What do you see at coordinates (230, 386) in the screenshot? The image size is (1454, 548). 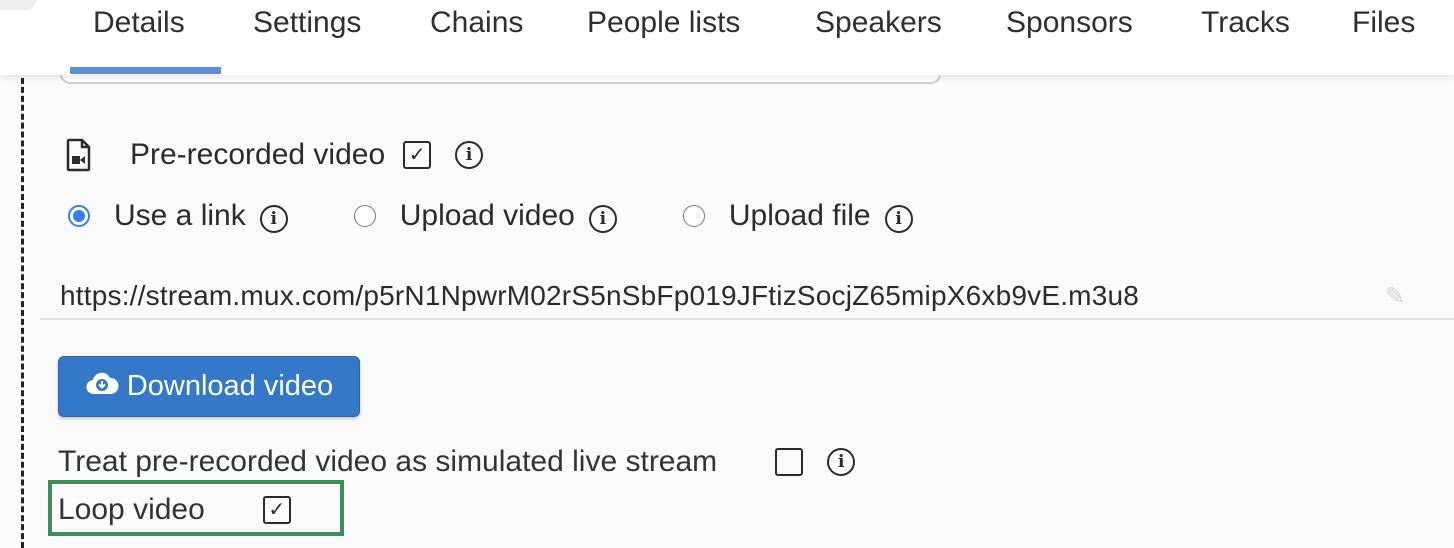 I see `download-label: Download video` at bounding box center [230, 386].